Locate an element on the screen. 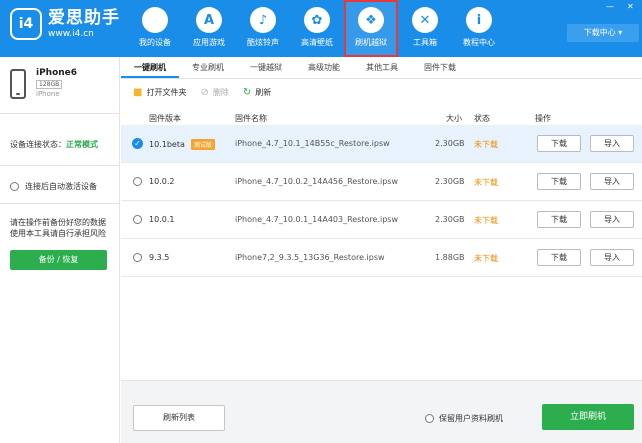 This screenshot has height=443, width=642. tab: 其他工具 is located at coordinates (382, 67).